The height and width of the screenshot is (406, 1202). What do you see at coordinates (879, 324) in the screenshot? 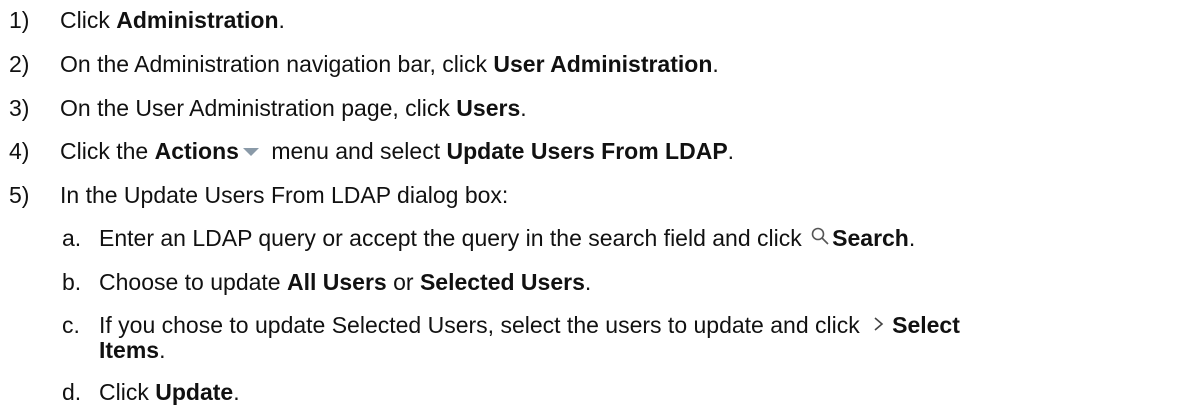
I see `chevron-right-icon` at bounding box center [879, 324].